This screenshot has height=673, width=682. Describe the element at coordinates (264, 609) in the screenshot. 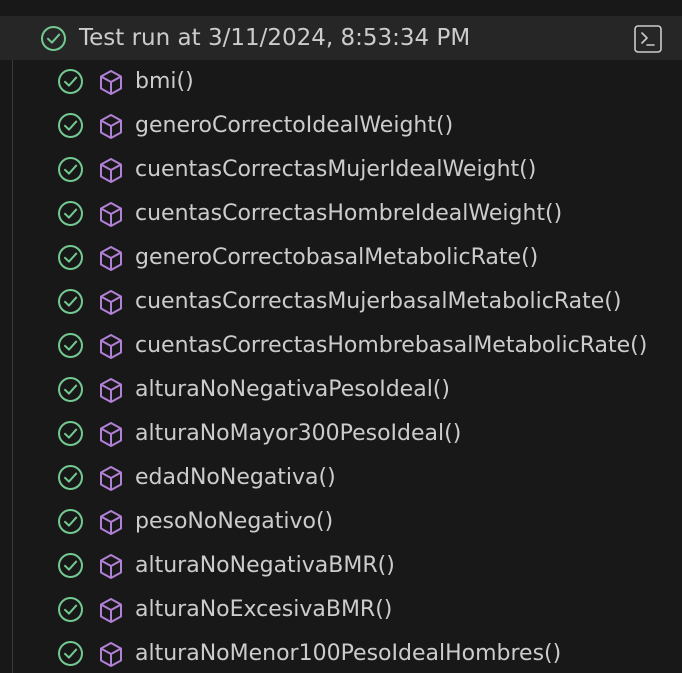

I see `test-name: alturaNoExcesivaBMR()` at that location.